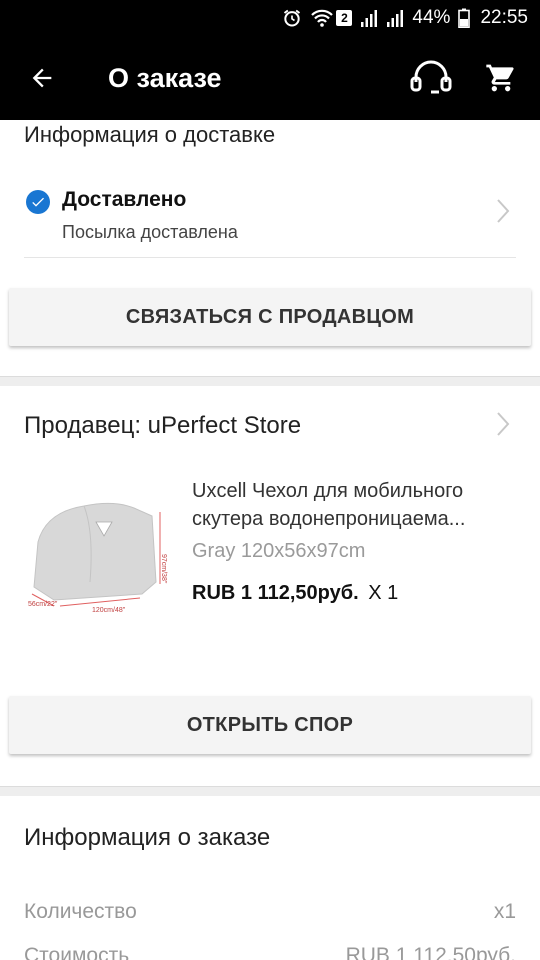 Image resolution: width=540 pixels, height=960 pixels. Describe the element at coordinates (292, 18) in the screenshot. I see `alarm-icon` at that location.